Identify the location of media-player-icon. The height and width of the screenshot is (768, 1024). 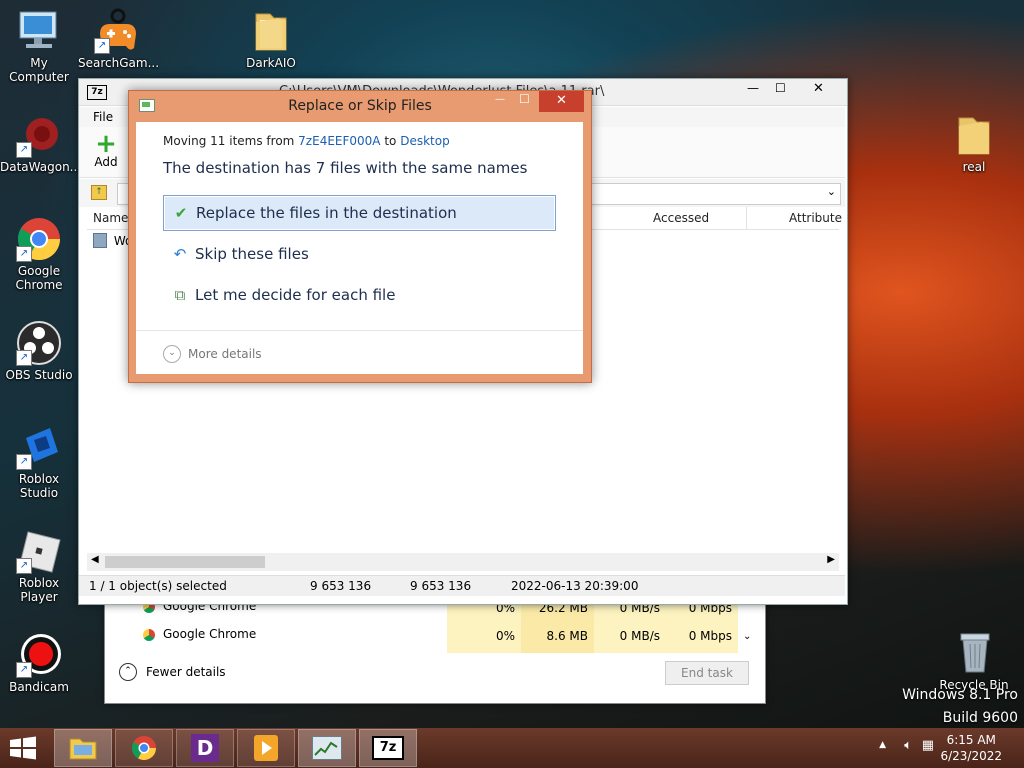
(266, 748).